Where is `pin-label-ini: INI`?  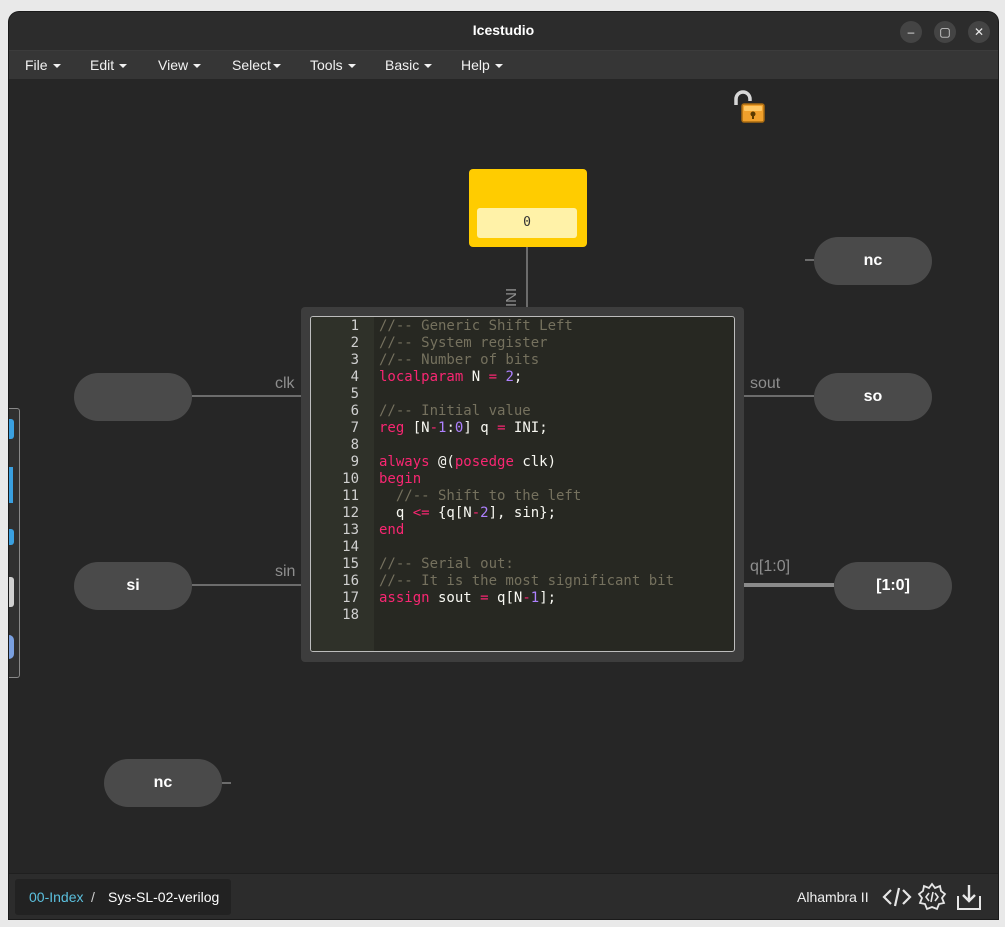
pin-label-ini: INI is located at coordinates (511, 297).